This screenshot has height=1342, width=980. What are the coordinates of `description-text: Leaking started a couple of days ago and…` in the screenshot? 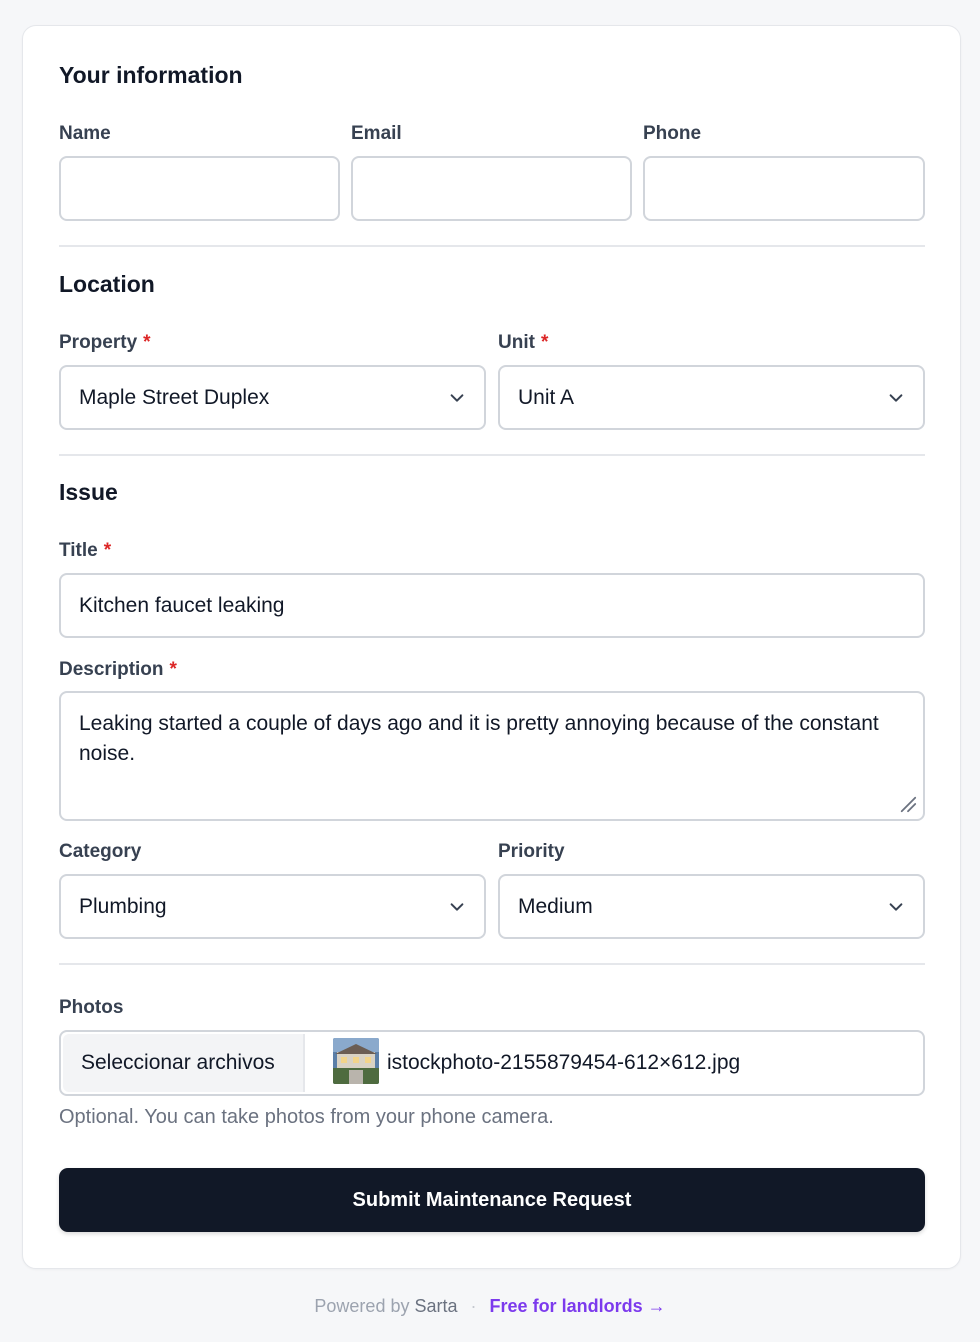 It's located at (479, 738).